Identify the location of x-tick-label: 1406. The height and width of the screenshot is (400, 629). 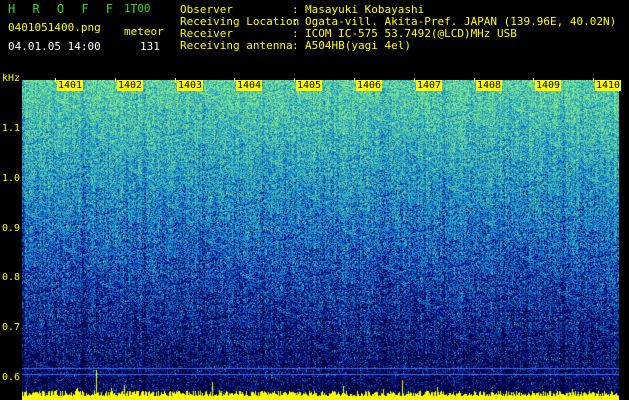
(369, 85).